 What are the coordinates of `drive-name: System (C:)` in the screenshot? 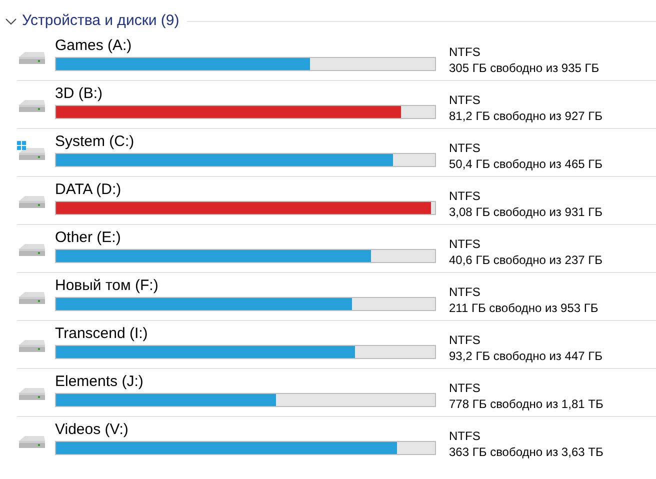 It's located at (94, 143).